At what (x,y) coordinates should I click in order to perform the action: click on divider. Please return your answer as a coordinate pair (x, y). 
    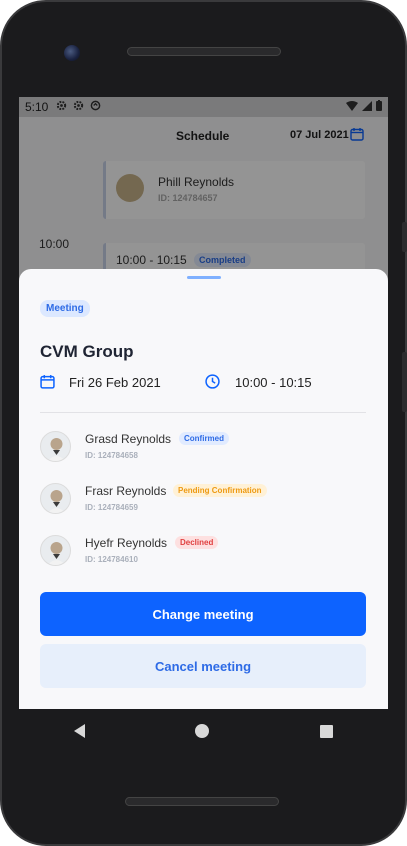
    Looking at the image, I should click on (203, 412).